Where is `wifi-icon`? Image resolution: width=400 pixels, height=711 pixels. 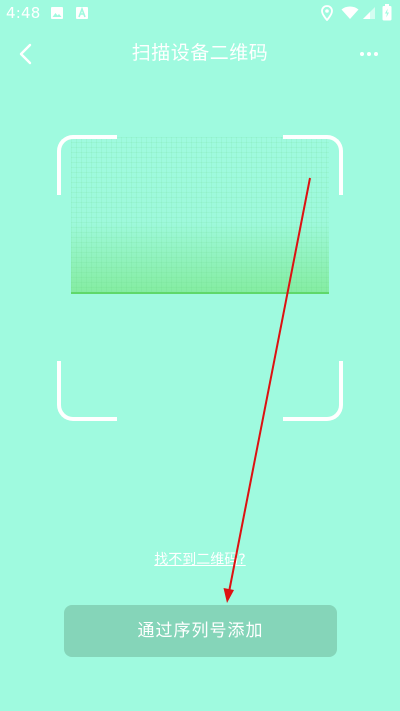
wifi-icon is located at coordinates (350, 12).